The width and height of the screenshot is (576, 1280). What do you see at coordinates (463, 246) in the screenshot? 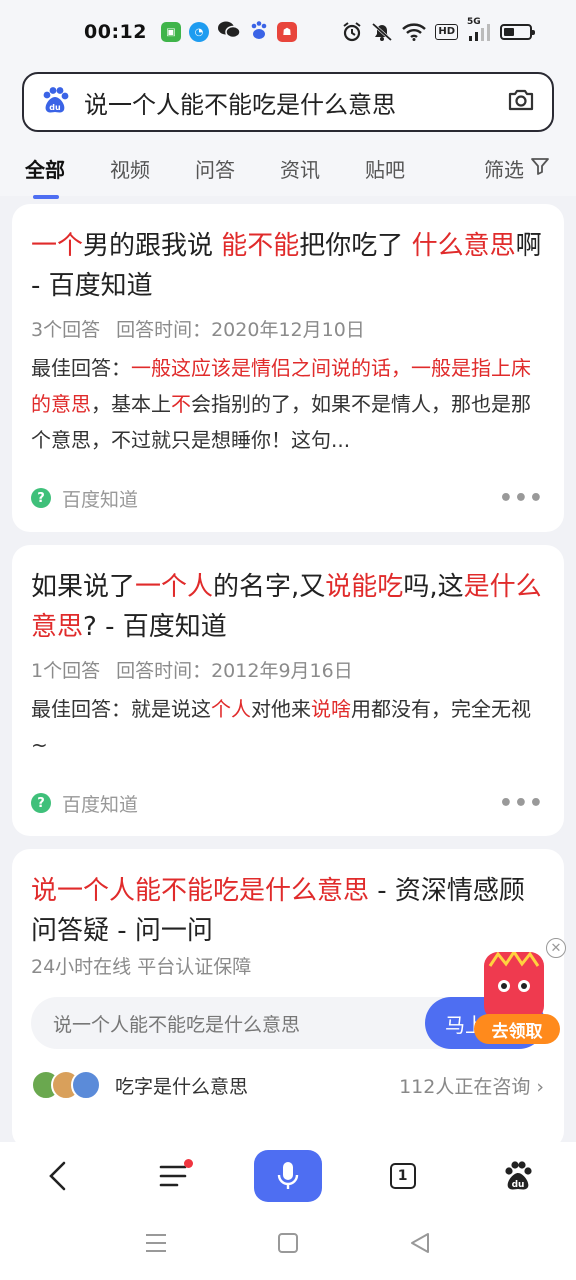
I see `highlight-text: 什么意思` at bounding box center [463, 246].